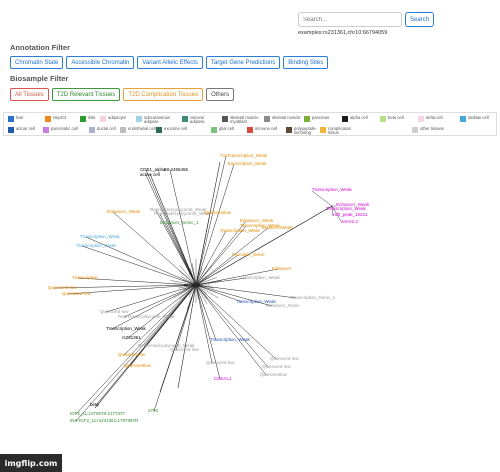 This screenshot has width=500, height=472. What do you see at coordinates (60, 117) in the screenshot?
I see `legend-label: HepG2` at bounding box center [60, 117].